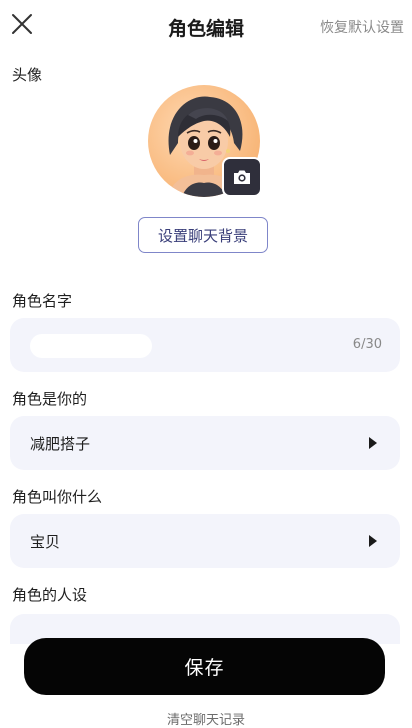 The height and width of the screenshot is (728, 412). I want to click on relation-label: 角色是你的, so click(50, 399).